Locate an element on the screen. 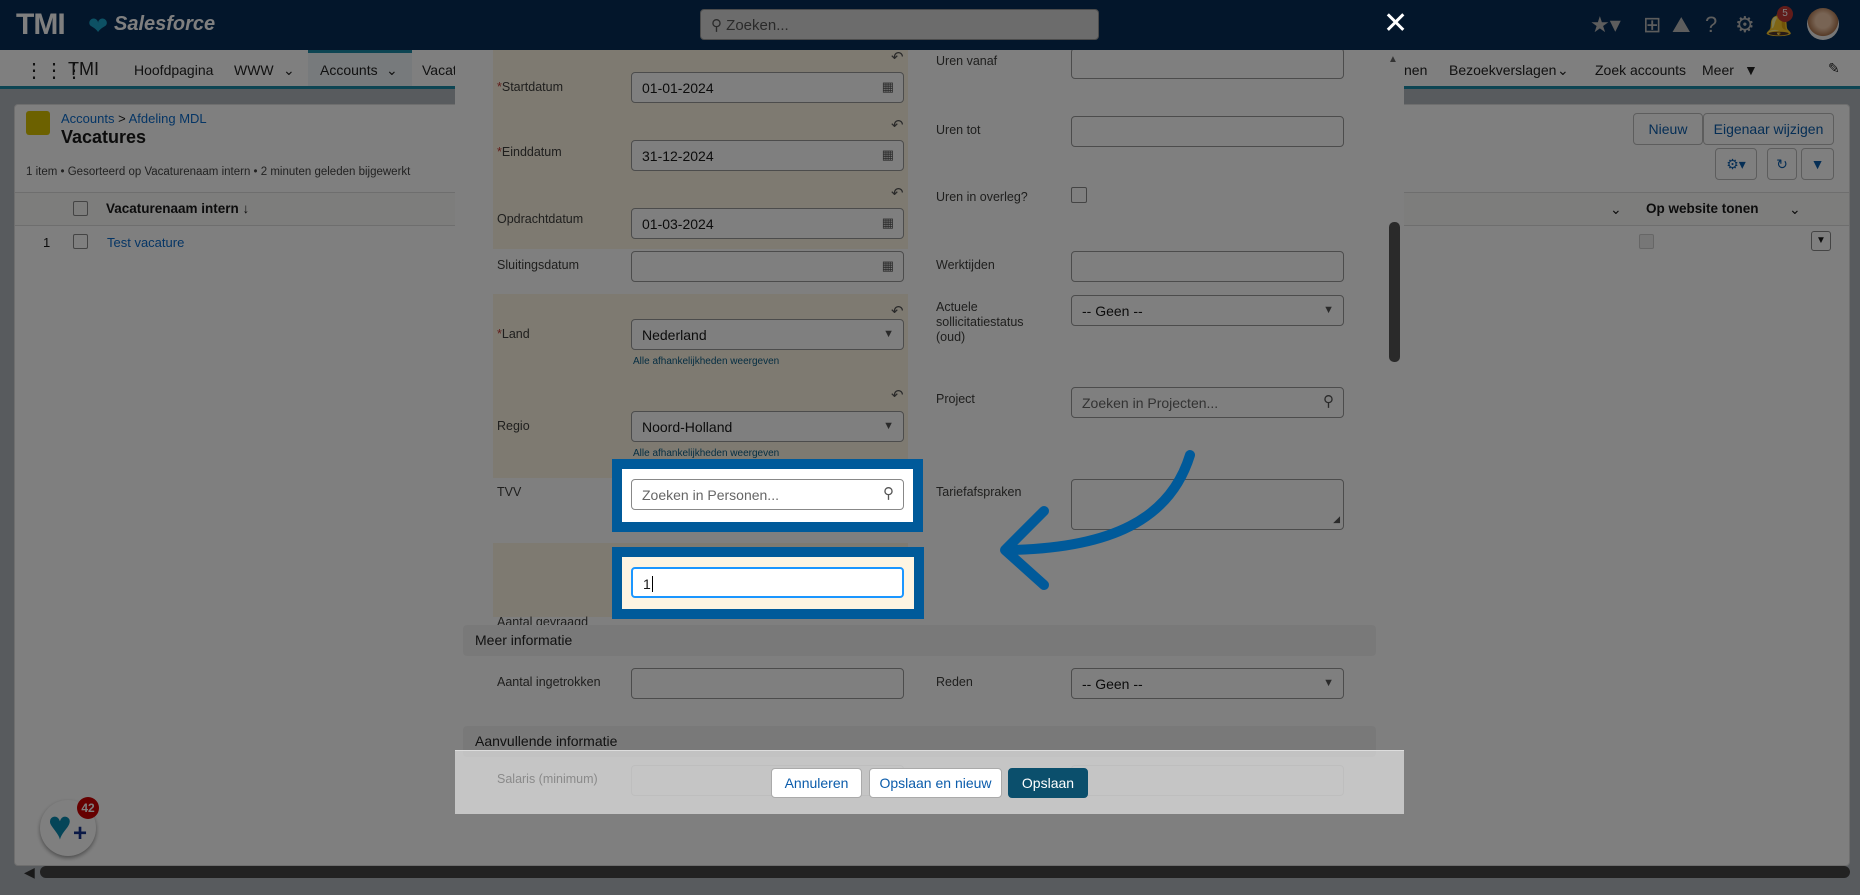  aantal-gevraagd-input: 1 is located at coordinates (767, 582).